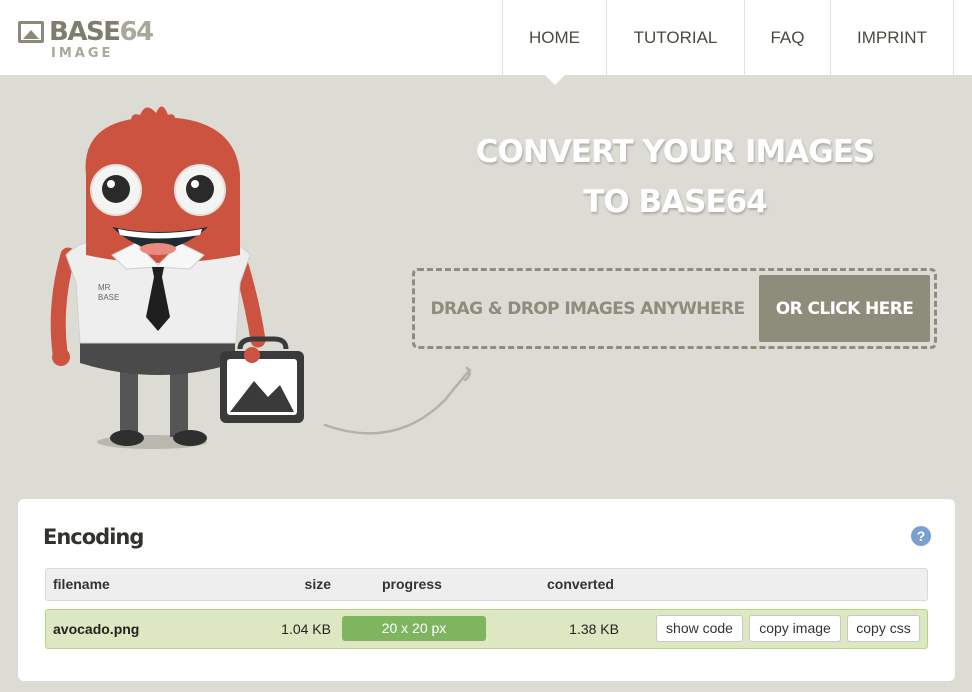  I want to click on column-filename: filename, so click(81, 584).